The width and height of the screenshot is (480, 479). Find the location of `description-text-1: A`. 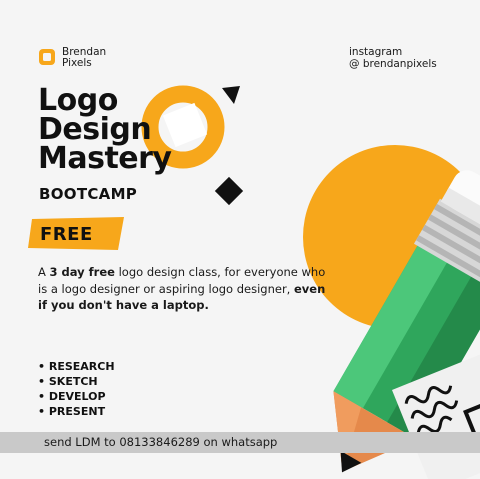

description-text-1: A is located at coordinates (44, 272).